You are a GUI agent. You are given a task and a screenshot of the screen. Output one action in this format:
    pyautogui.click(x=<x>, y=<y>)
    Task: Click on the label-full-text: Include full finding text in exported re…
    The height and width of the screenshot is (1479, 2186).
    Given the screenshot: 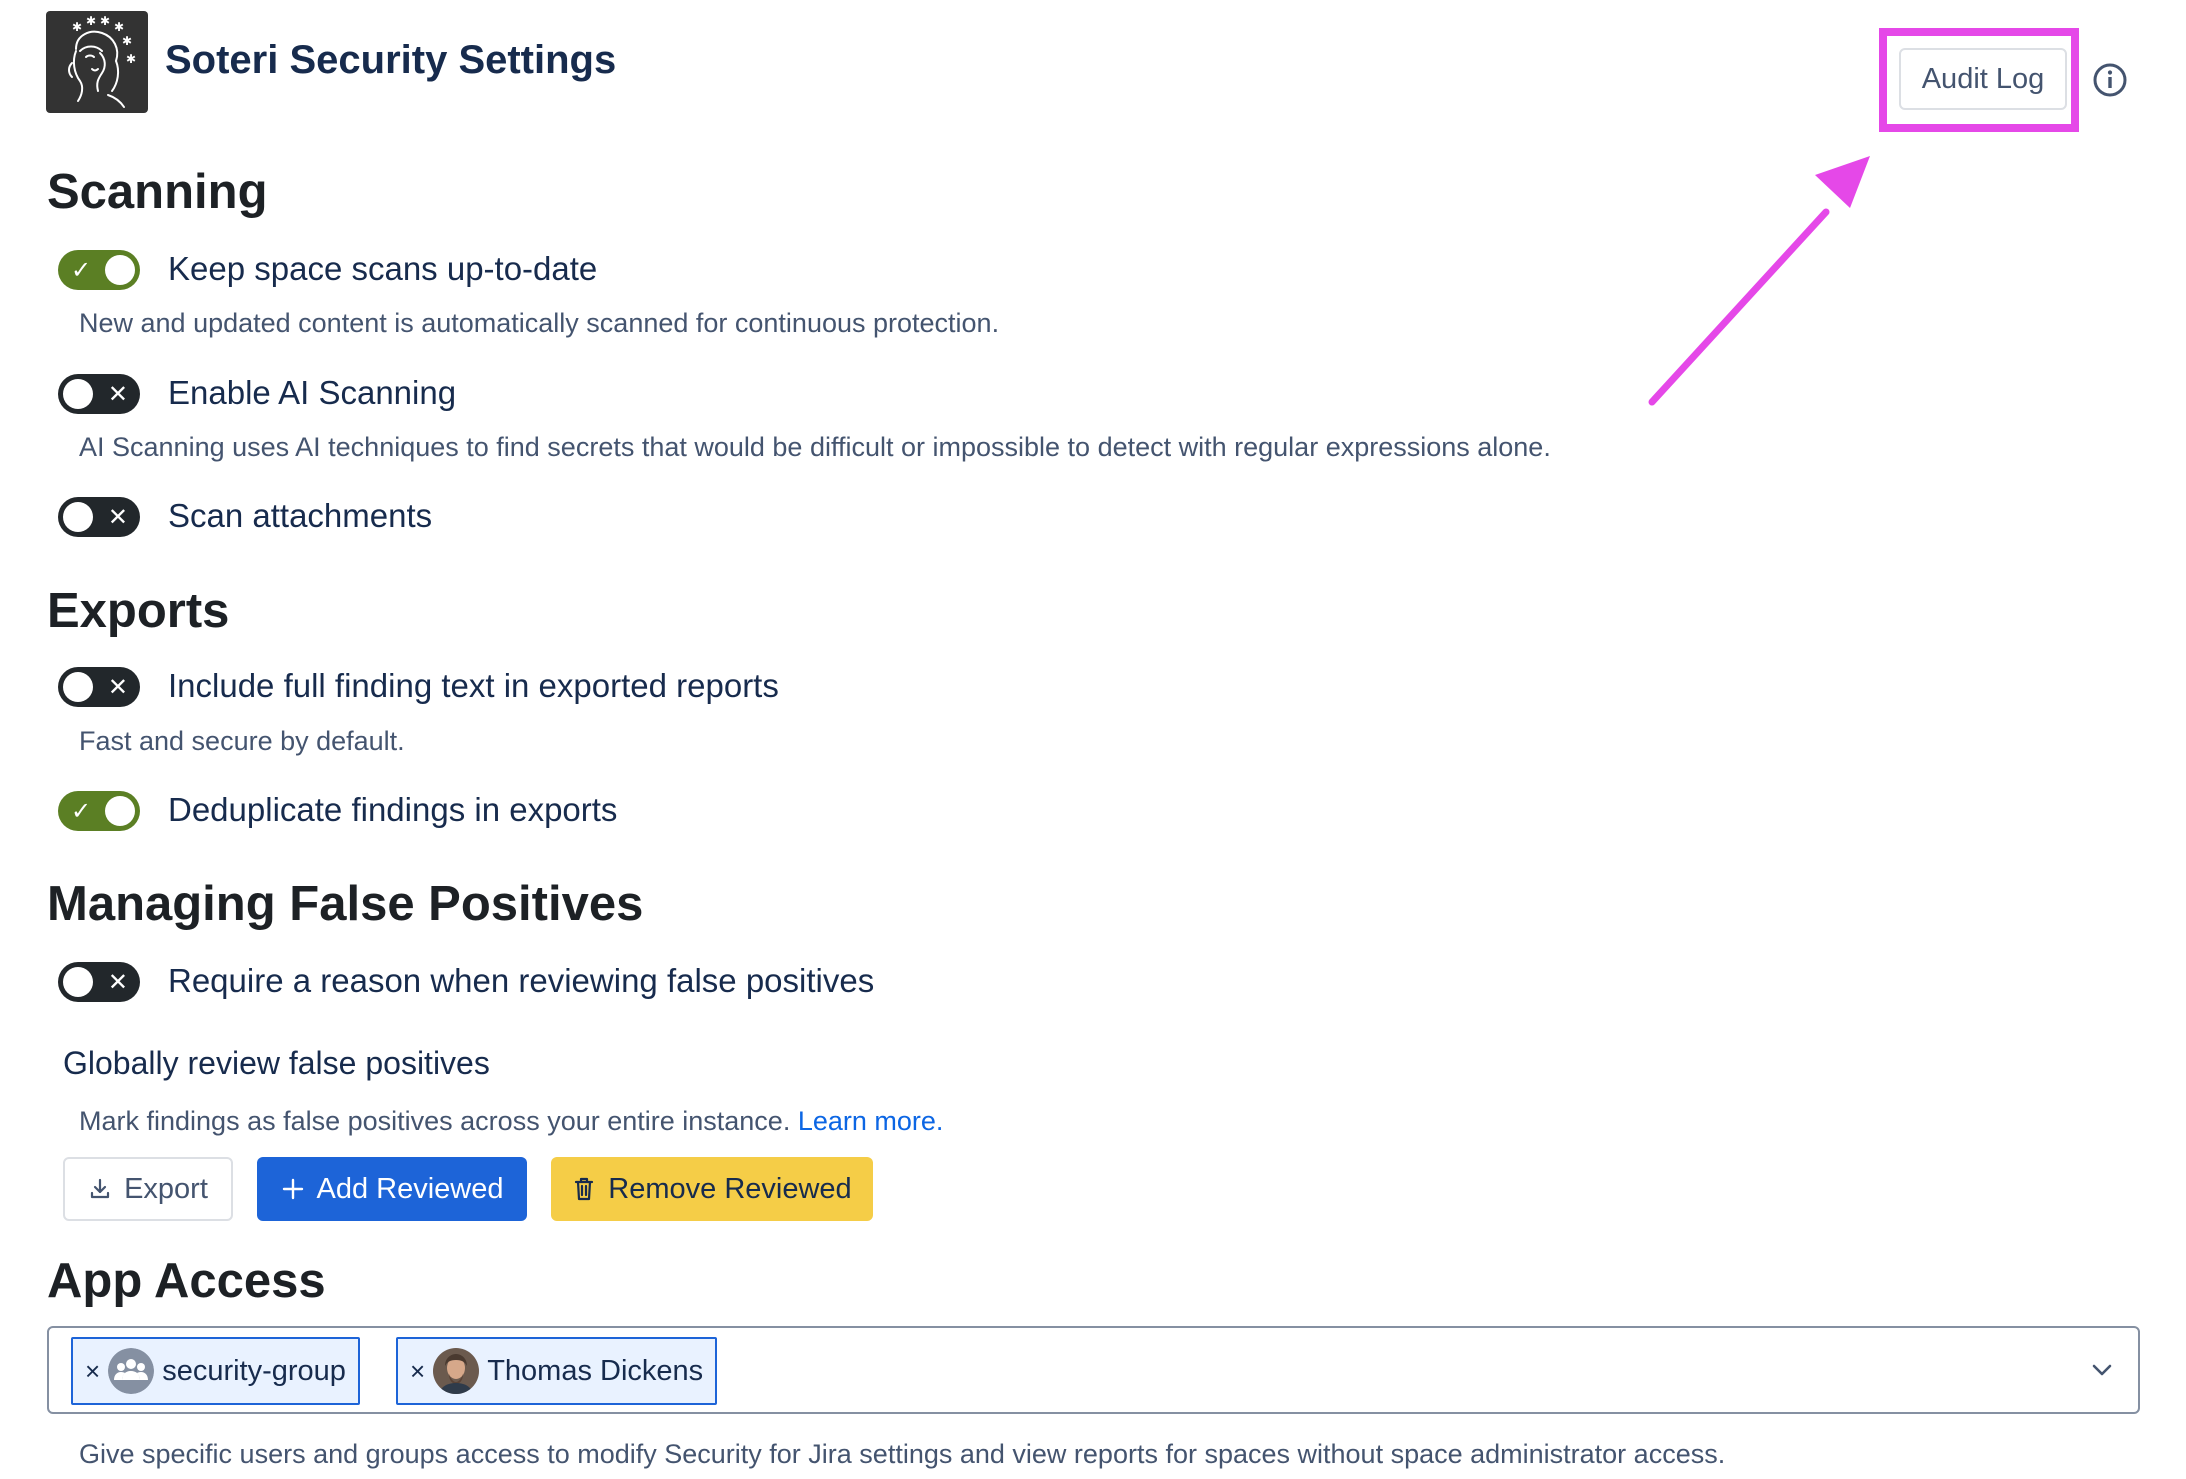 What is the action you would take?
    pyautogui.click(x=473, y=685)
    